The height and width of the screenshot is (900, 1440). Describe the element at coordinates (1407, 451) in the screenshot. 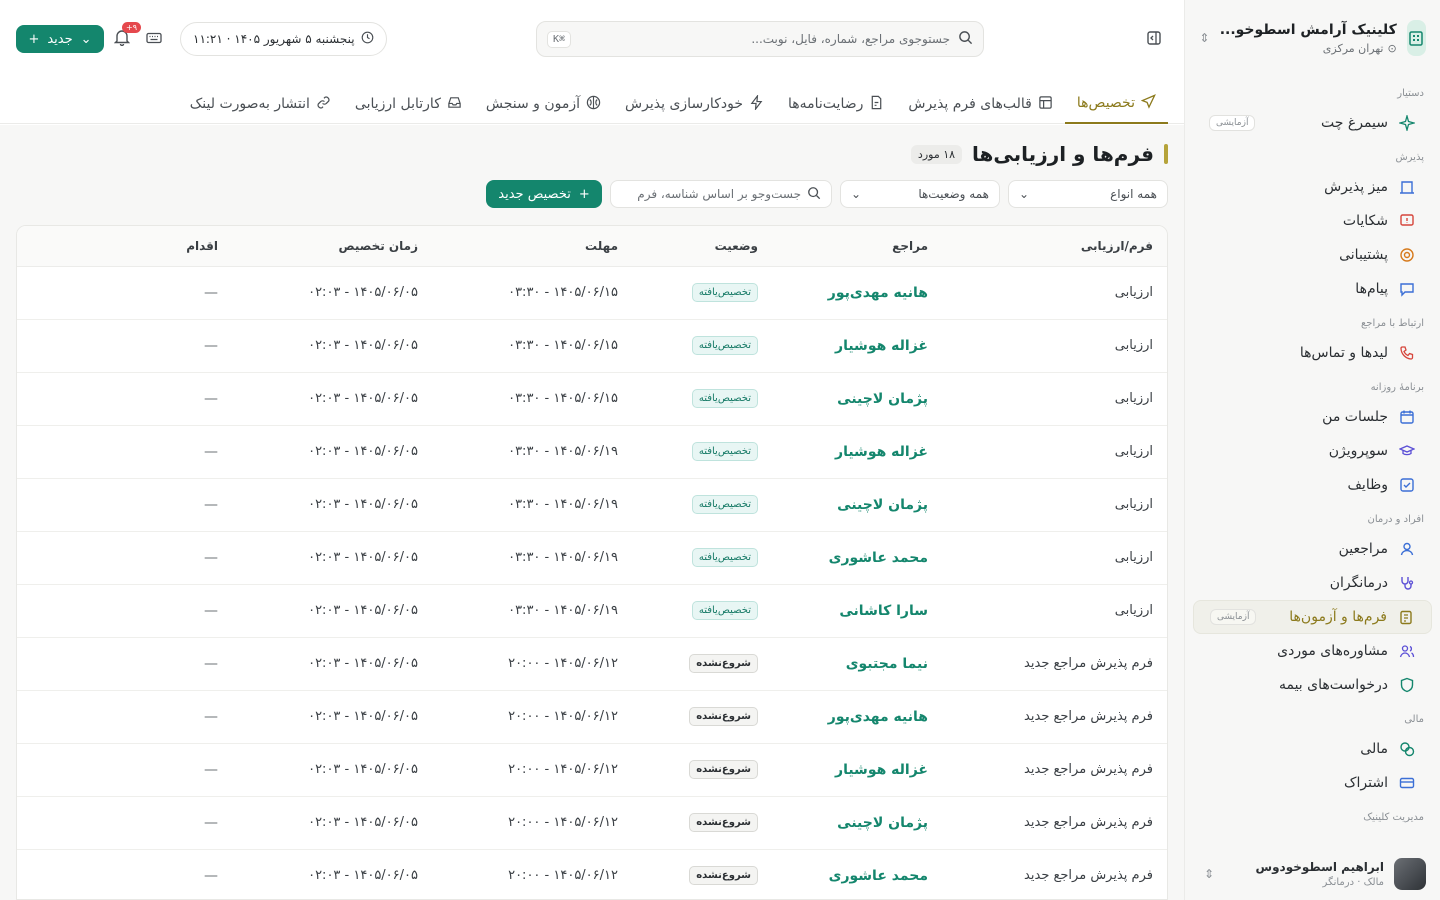

I see `graduation-cap-icon` at that location.